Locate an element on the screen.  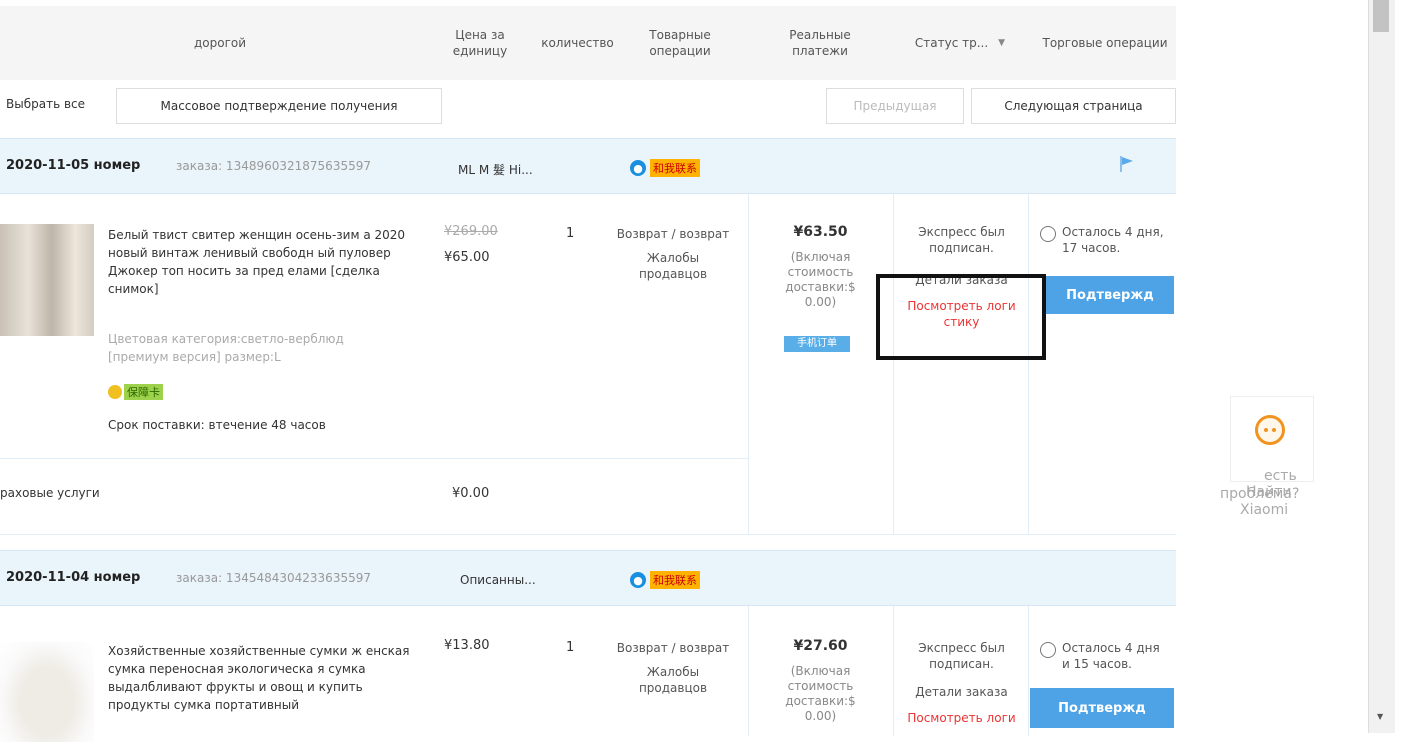
col-product: дорогой is located at coordinates (220, 43).